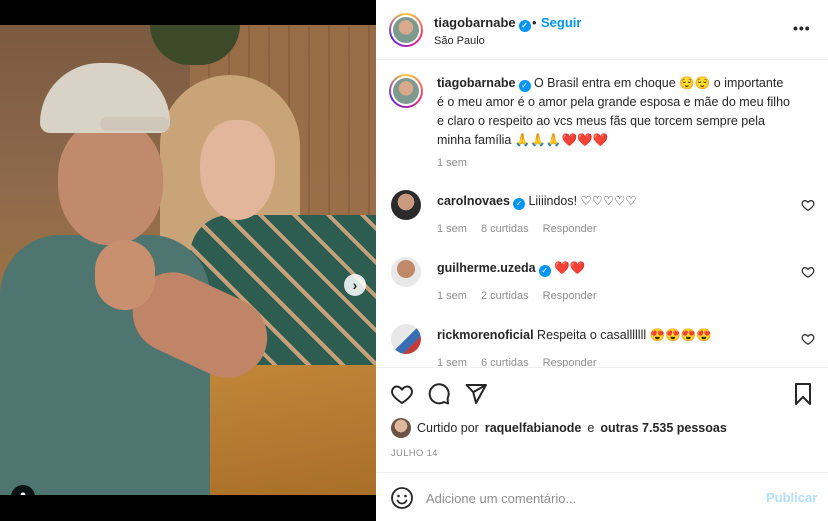  I want to click on comment-body: guilherme.uzeda ✓ ❤️❤️, so click(614, 268).